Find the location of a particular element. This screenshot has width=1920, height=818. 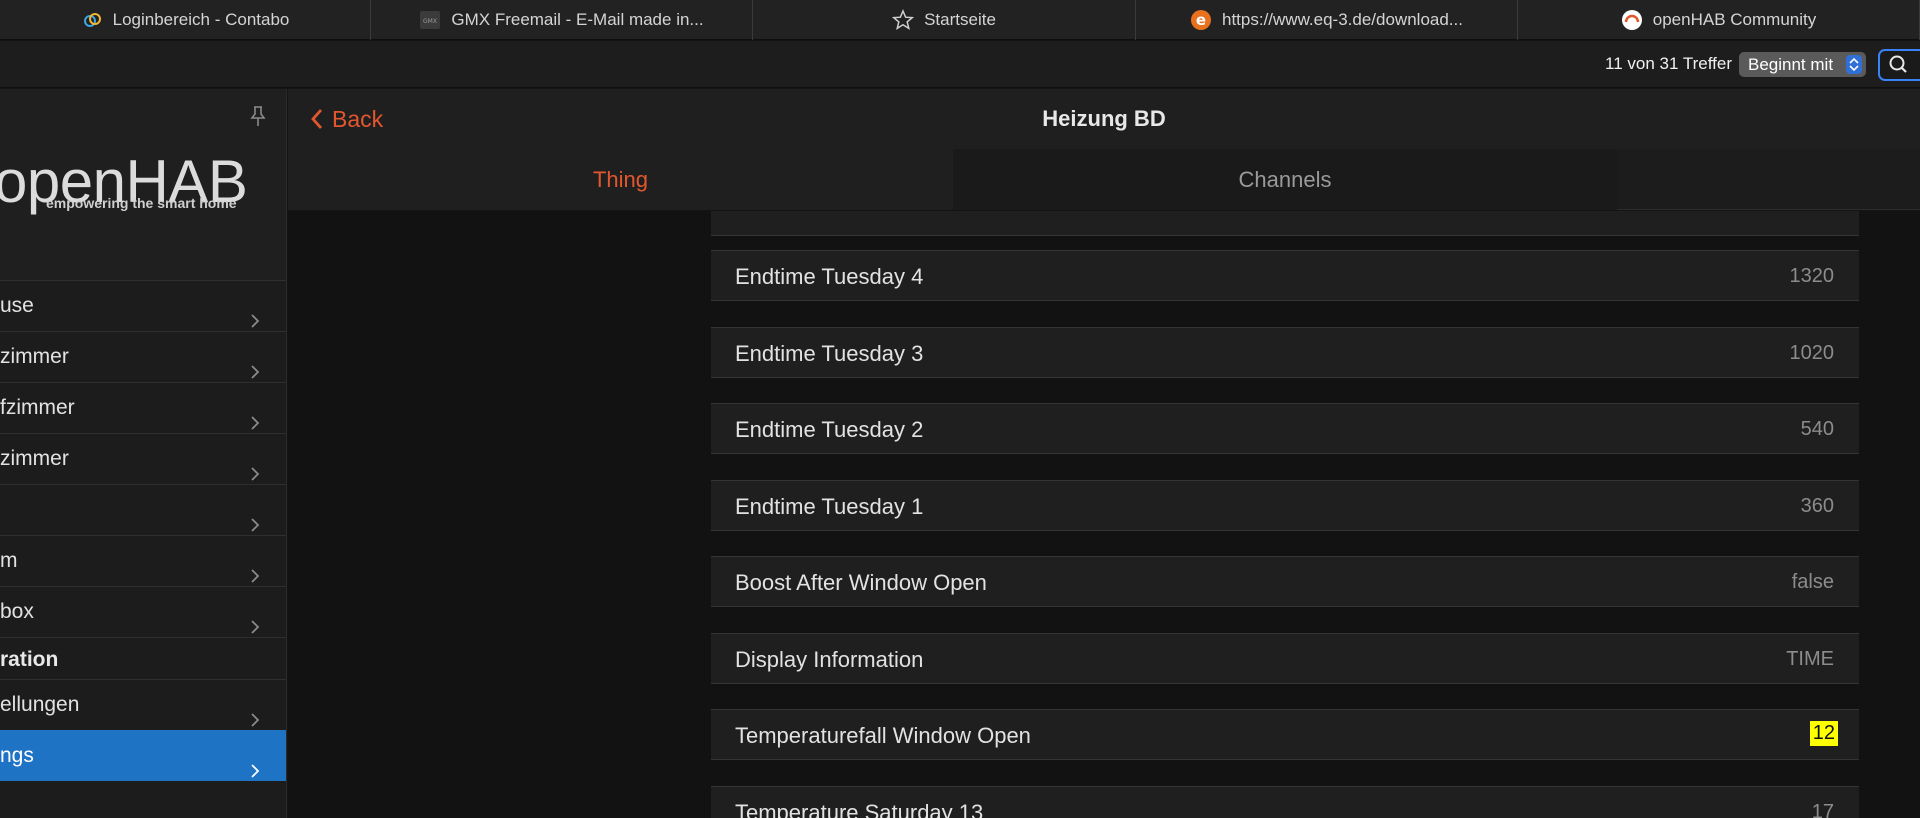

gmx-icon: GMX is located at coordinates (430, 20).